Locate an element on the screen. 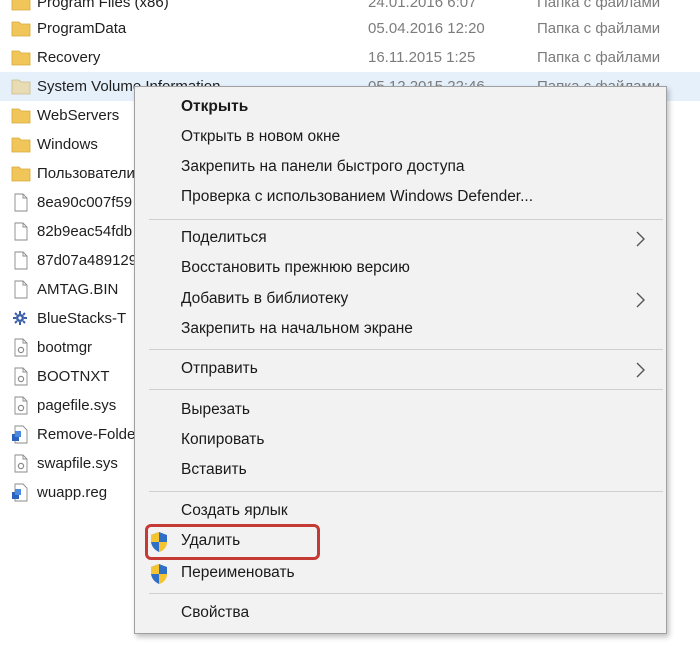 This screenshot has width=700, height=646. menu-label: Переименовать is located at coordinates (238, 572).